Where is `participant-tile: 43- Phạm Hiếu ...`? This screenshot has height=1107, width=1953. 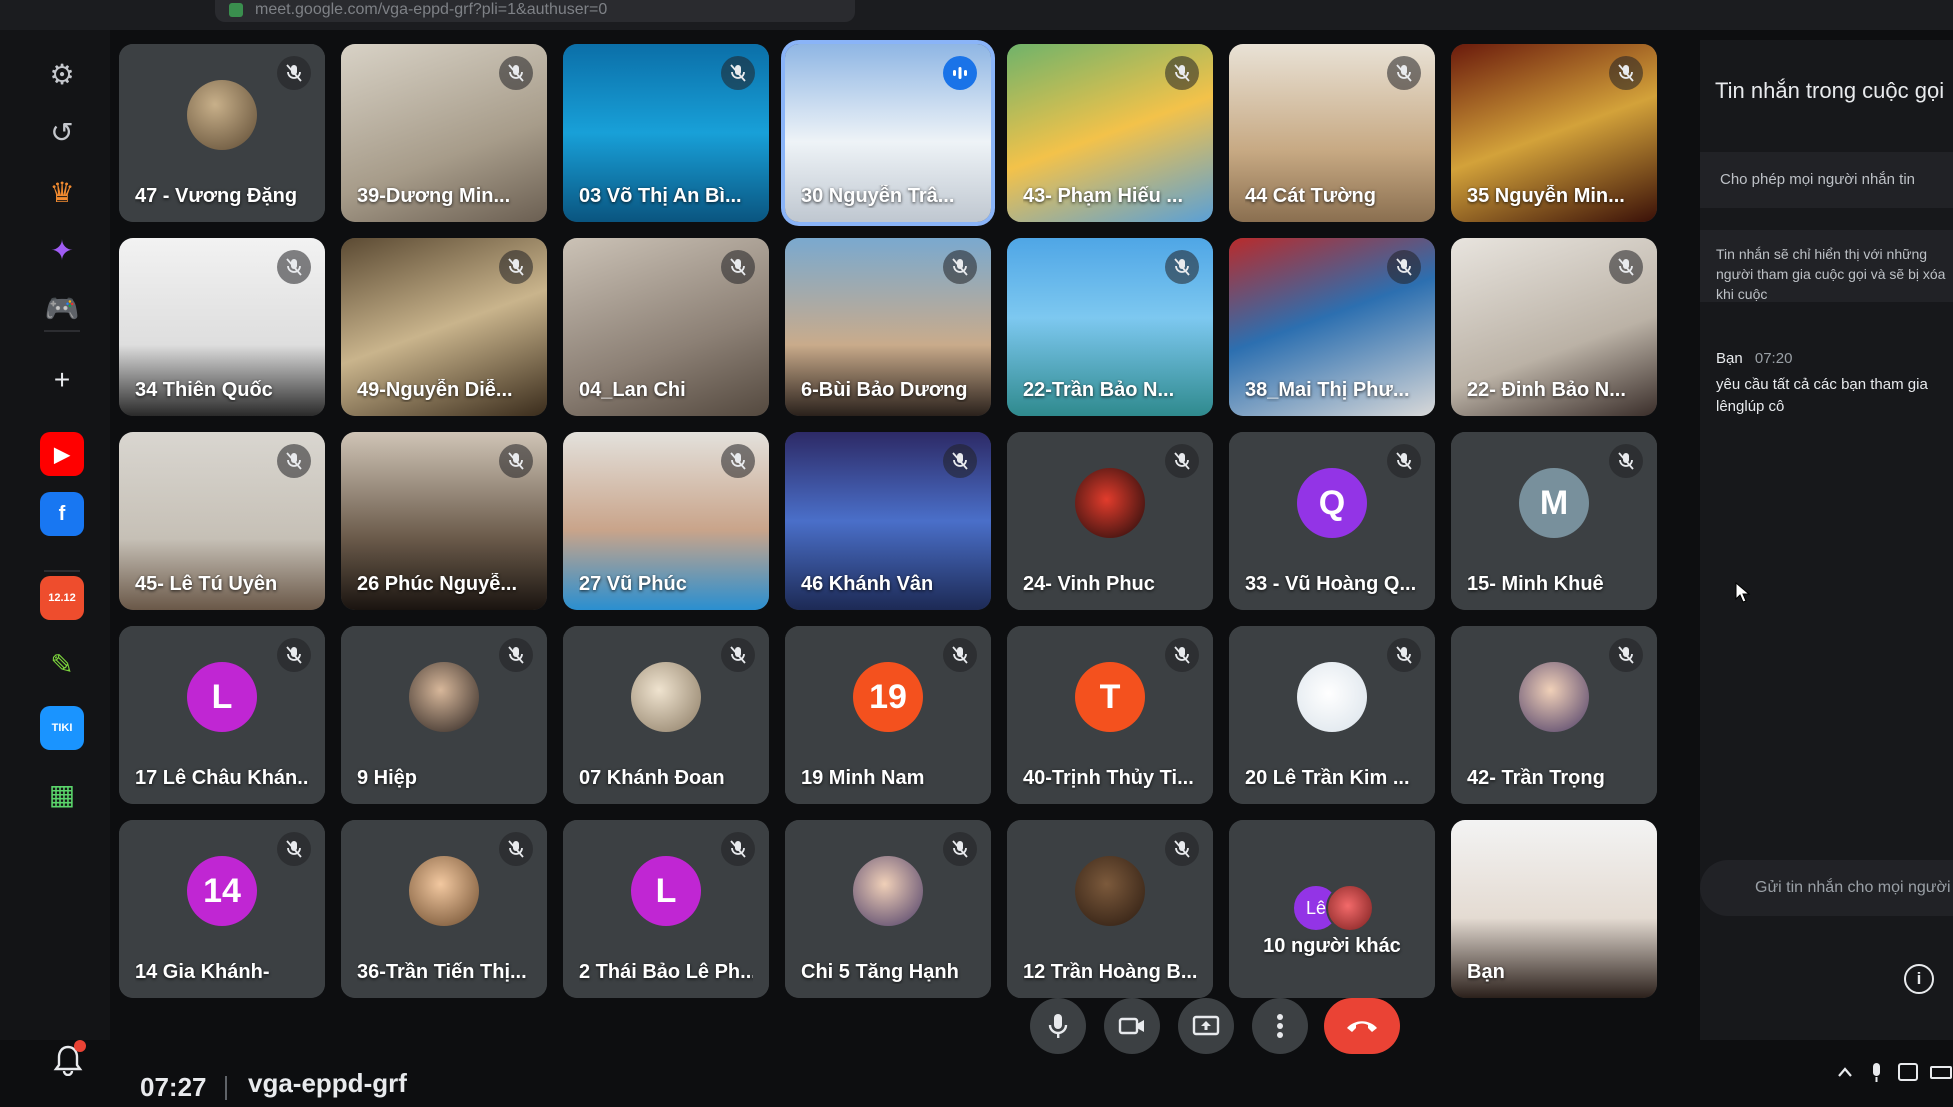 participant-tile: 43- Phạm Hiếu ... is located at coordinates (1110, 133).